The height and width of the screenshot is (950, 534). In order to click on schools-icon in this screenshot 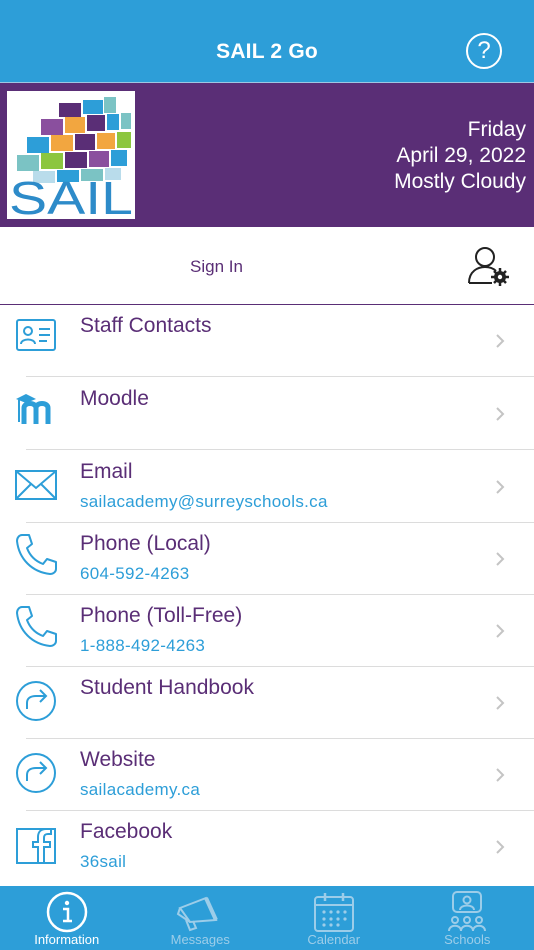, I will do `click(467, 911)`.